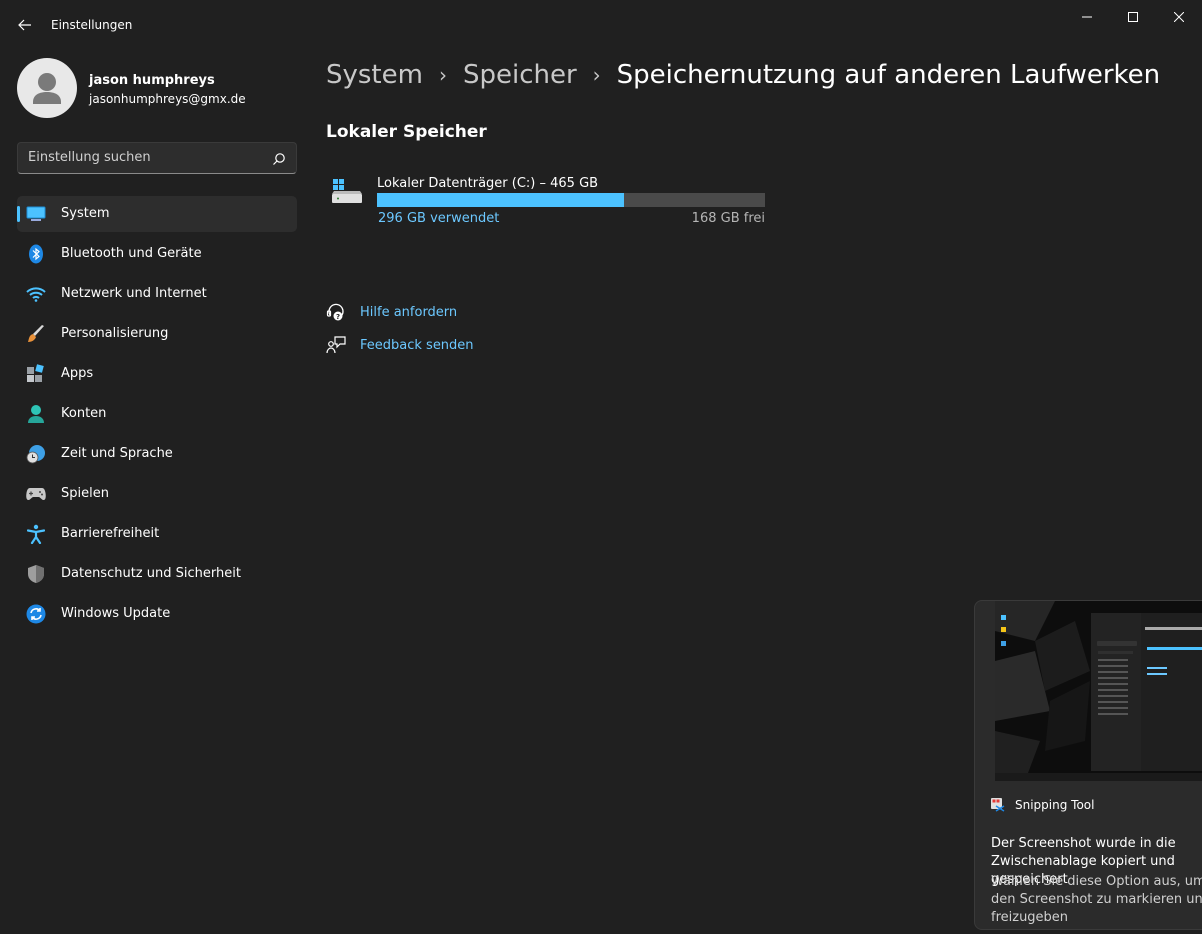  Describe the element at coordinates (335, 312) in the screenshot. I see `help-icon: ?` at that location.